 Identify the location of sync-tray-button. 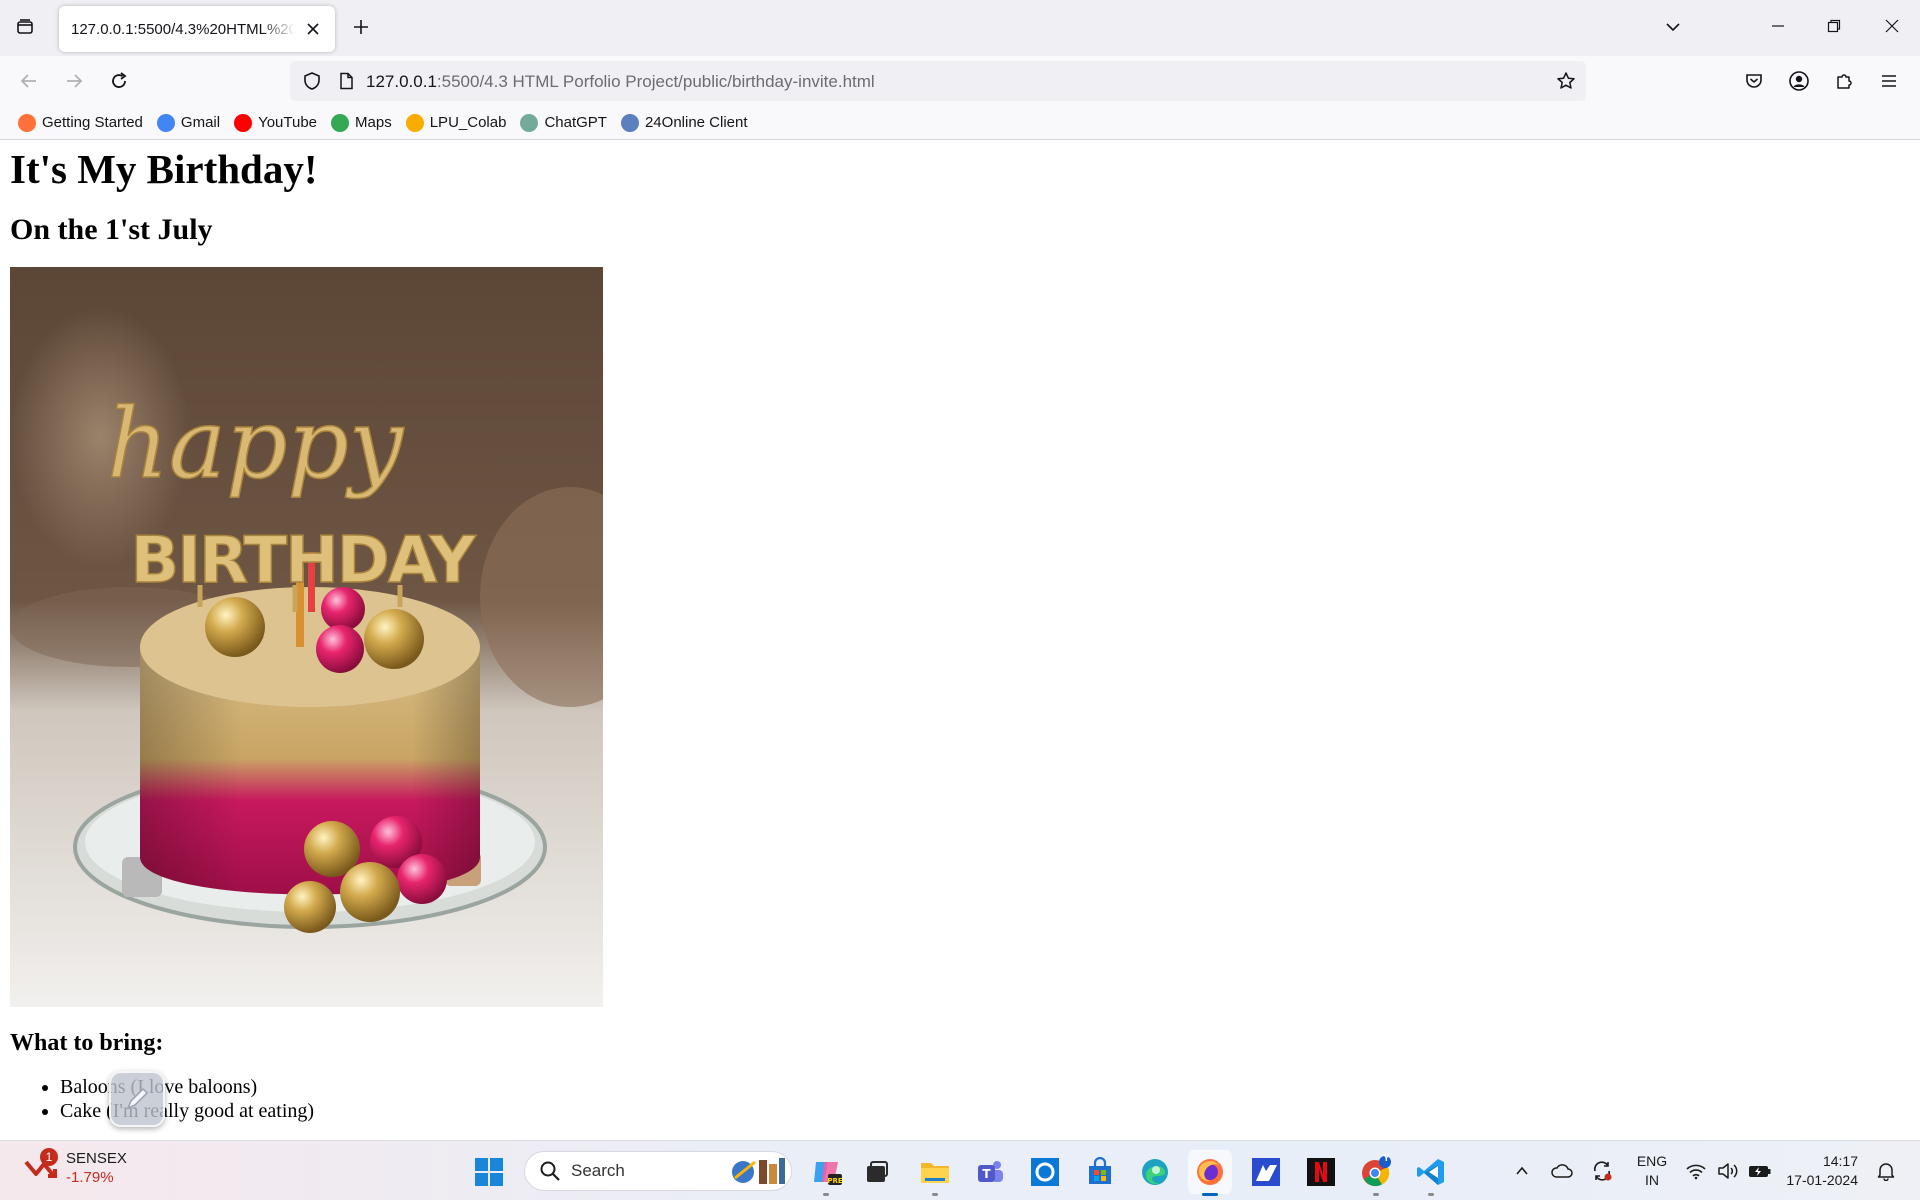
(1602, 1171).